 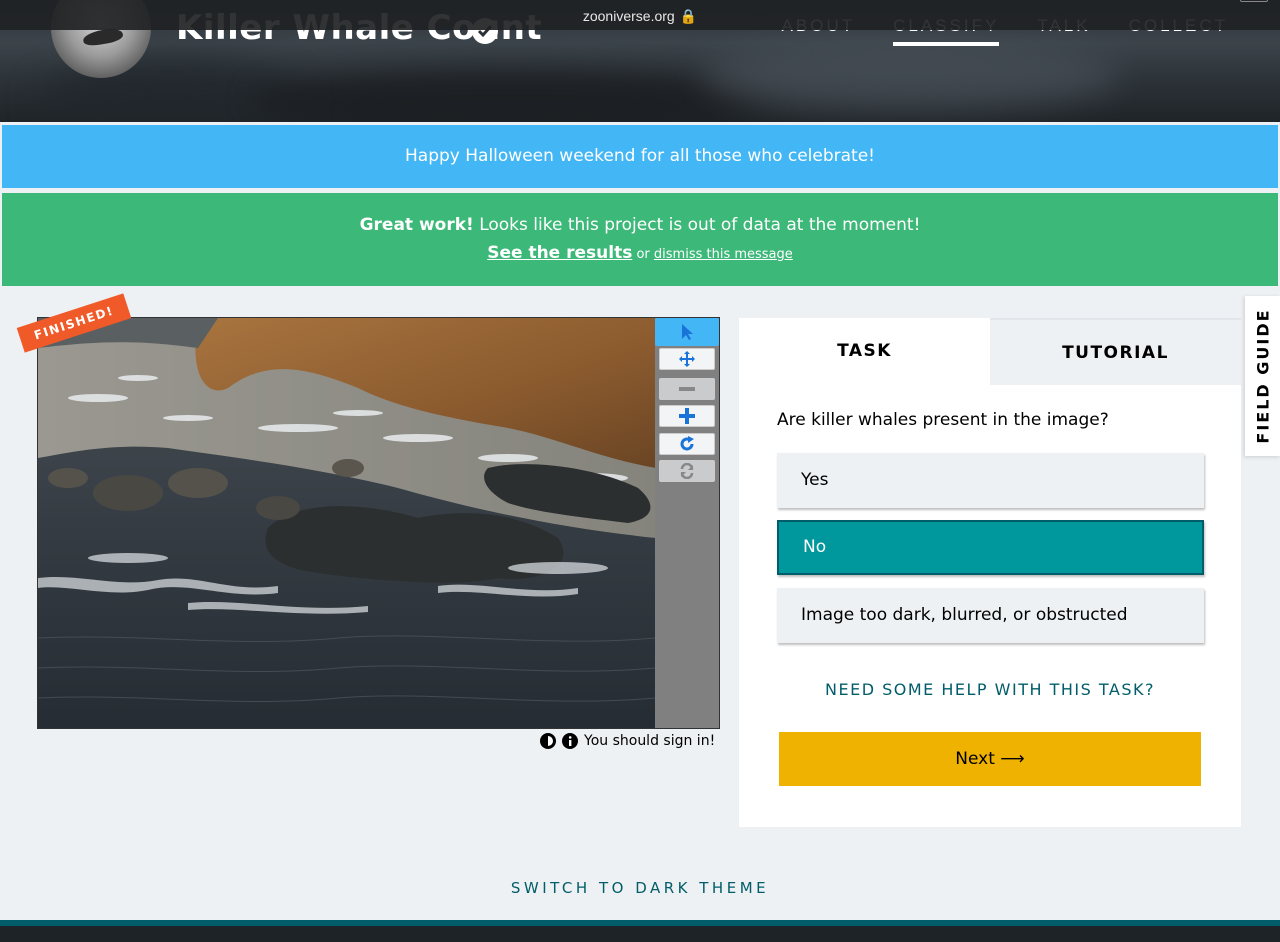 What do you see at coordinates (1115, 351) in the screenshot?
I see `tab-tutorial: TUTORIAL` at bounding box center [1115, 351].